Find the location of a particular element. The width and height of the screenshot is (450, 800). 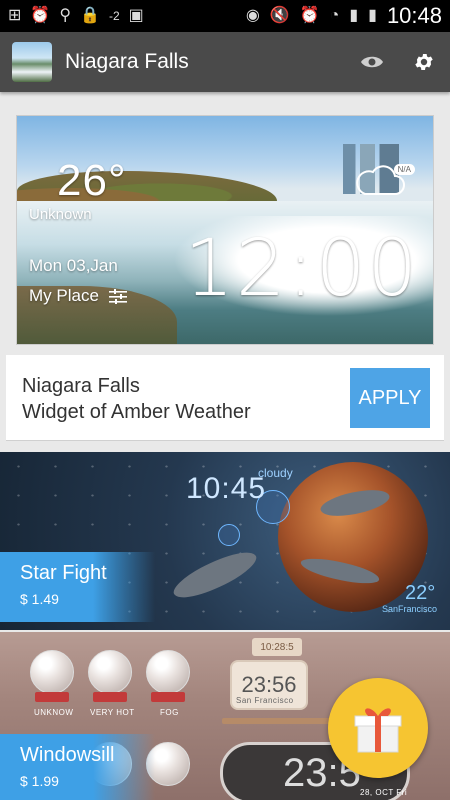

add-box-icon: ⊞ is located at coordinates (15, 15).